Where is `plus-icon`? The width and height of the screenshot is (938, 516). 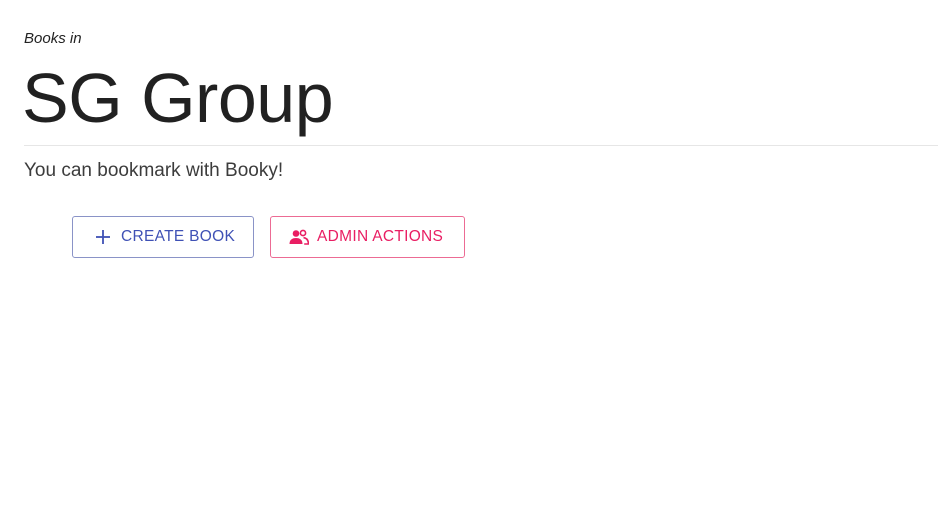
plus-icon is located at coordinates (103, 237).